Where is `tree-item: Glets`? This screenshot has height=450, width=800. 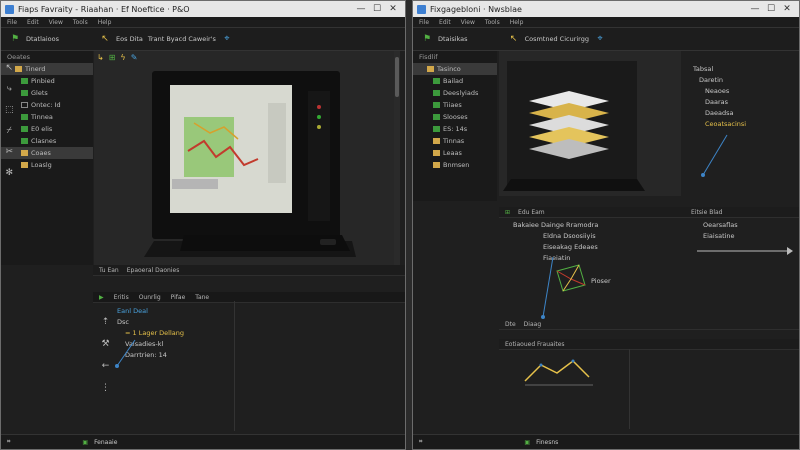
tree-item: Glets is located at coordinates (47, 93).